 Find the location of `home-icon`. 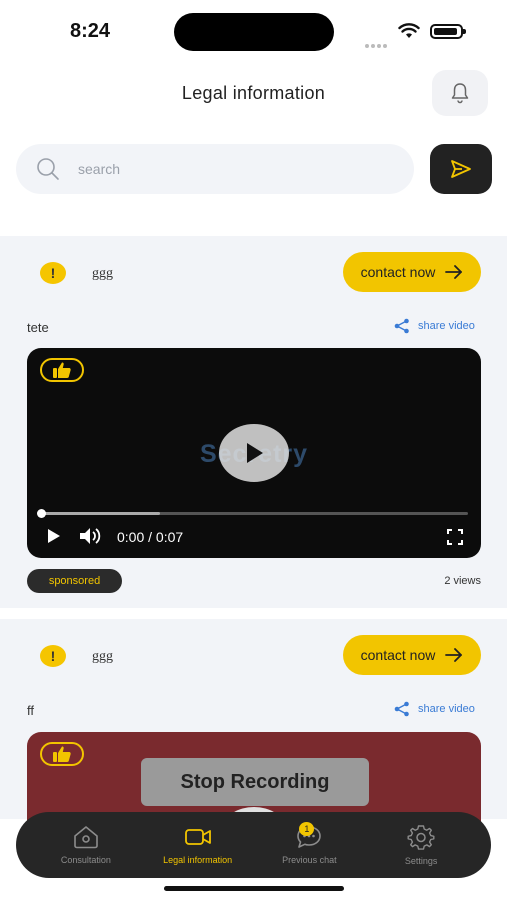

home-icon is located at coordinates (86, 837).